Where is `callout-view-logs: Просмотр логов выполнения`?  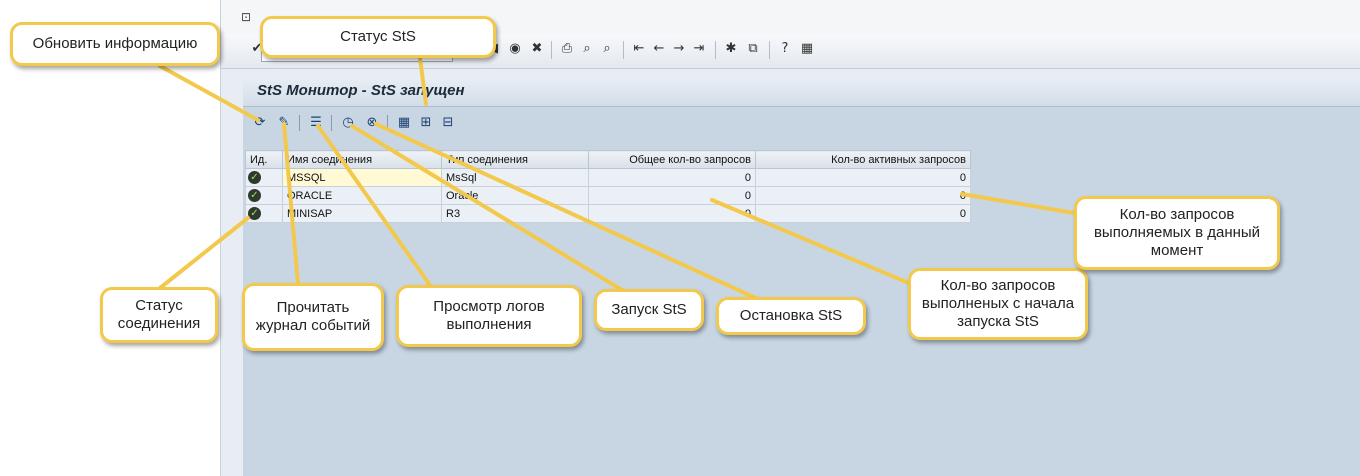
callout-view-logs: Просмотр логов выполнения is located at coordinates (489, 316).